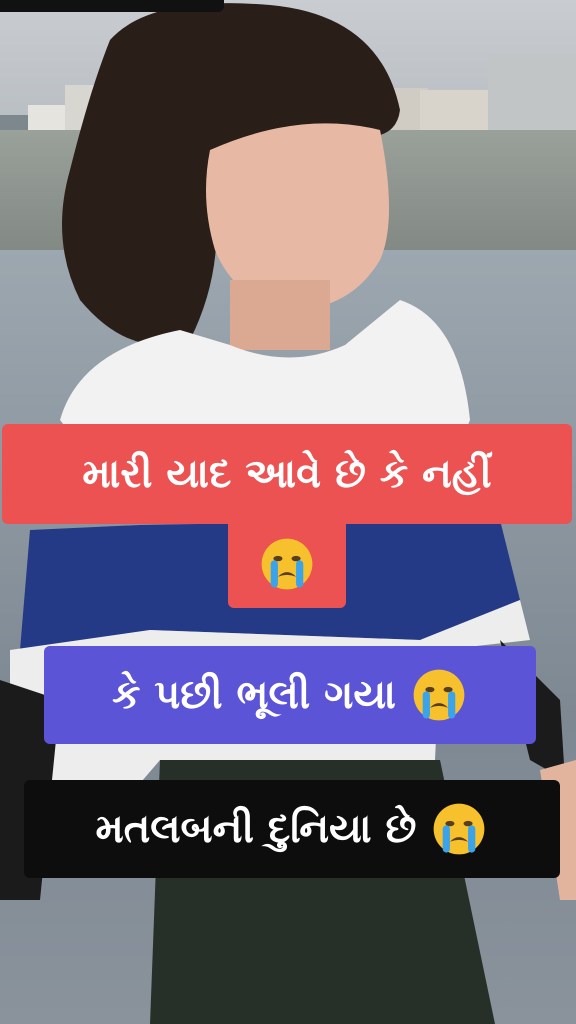 This screenshot has height=1024, width=576. I want to click on caption-line-3: મતલબની દુનિયા છે, so click(292, 829).